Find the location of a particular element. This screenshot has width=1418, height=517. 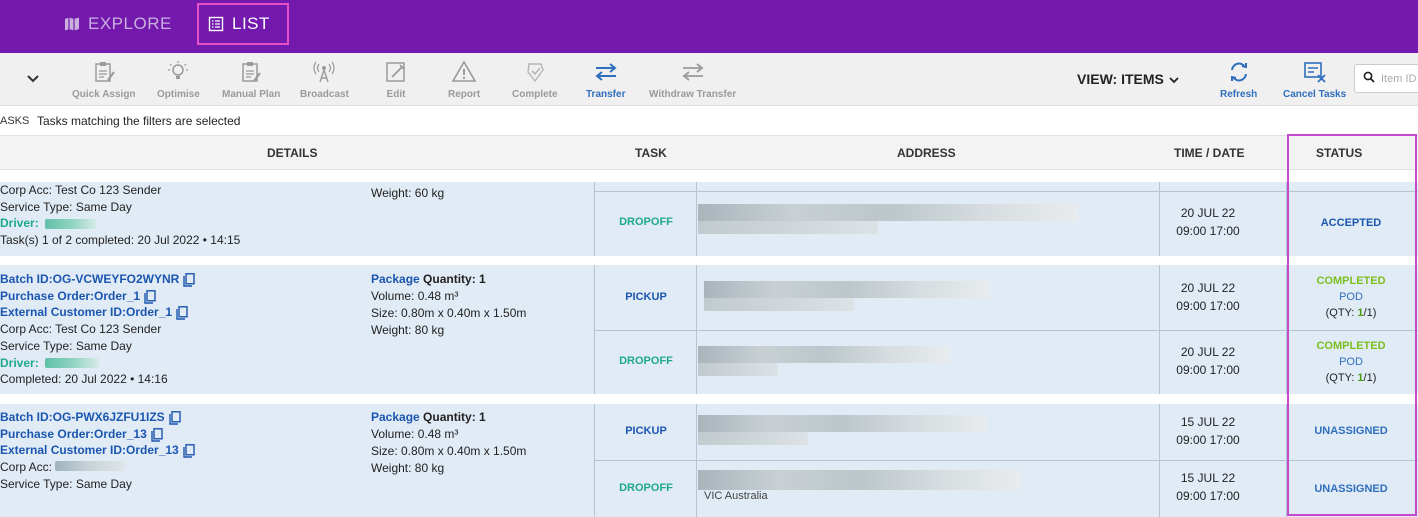

report-button: Report is located at coordinates (464, 79).